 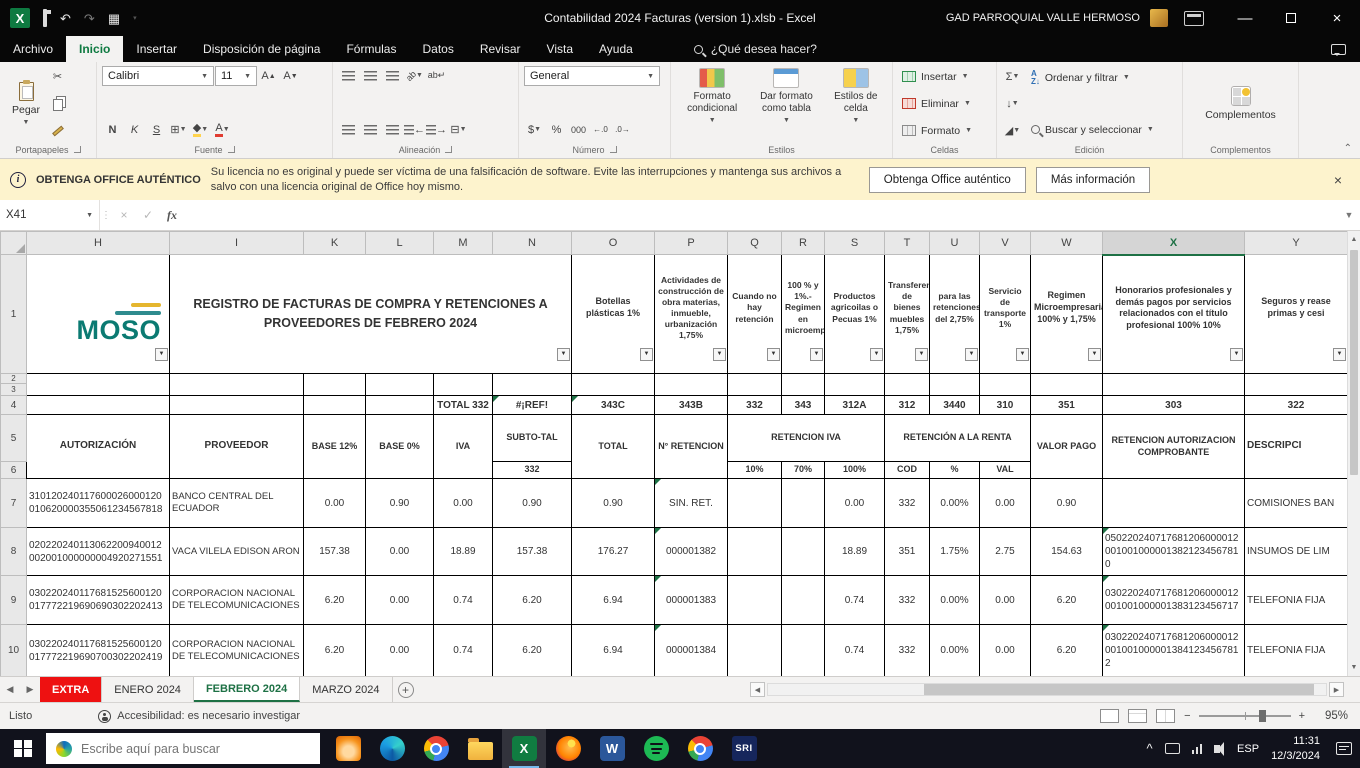 What do you see at coordinates (414, 75) in the screenshot?
I see `orientation-button: ab ▼` at bounding box center [414, 75].